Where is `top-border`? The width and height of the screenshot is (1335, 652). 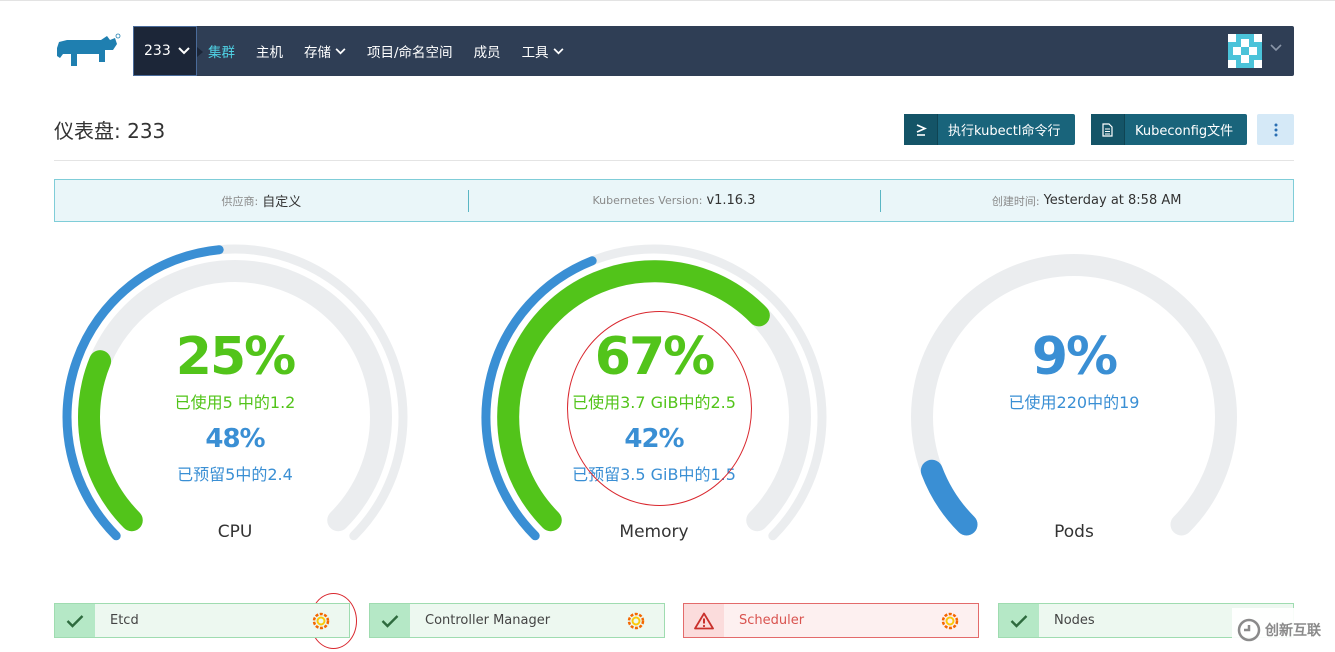 top-border is located at coordinates (667, 0).